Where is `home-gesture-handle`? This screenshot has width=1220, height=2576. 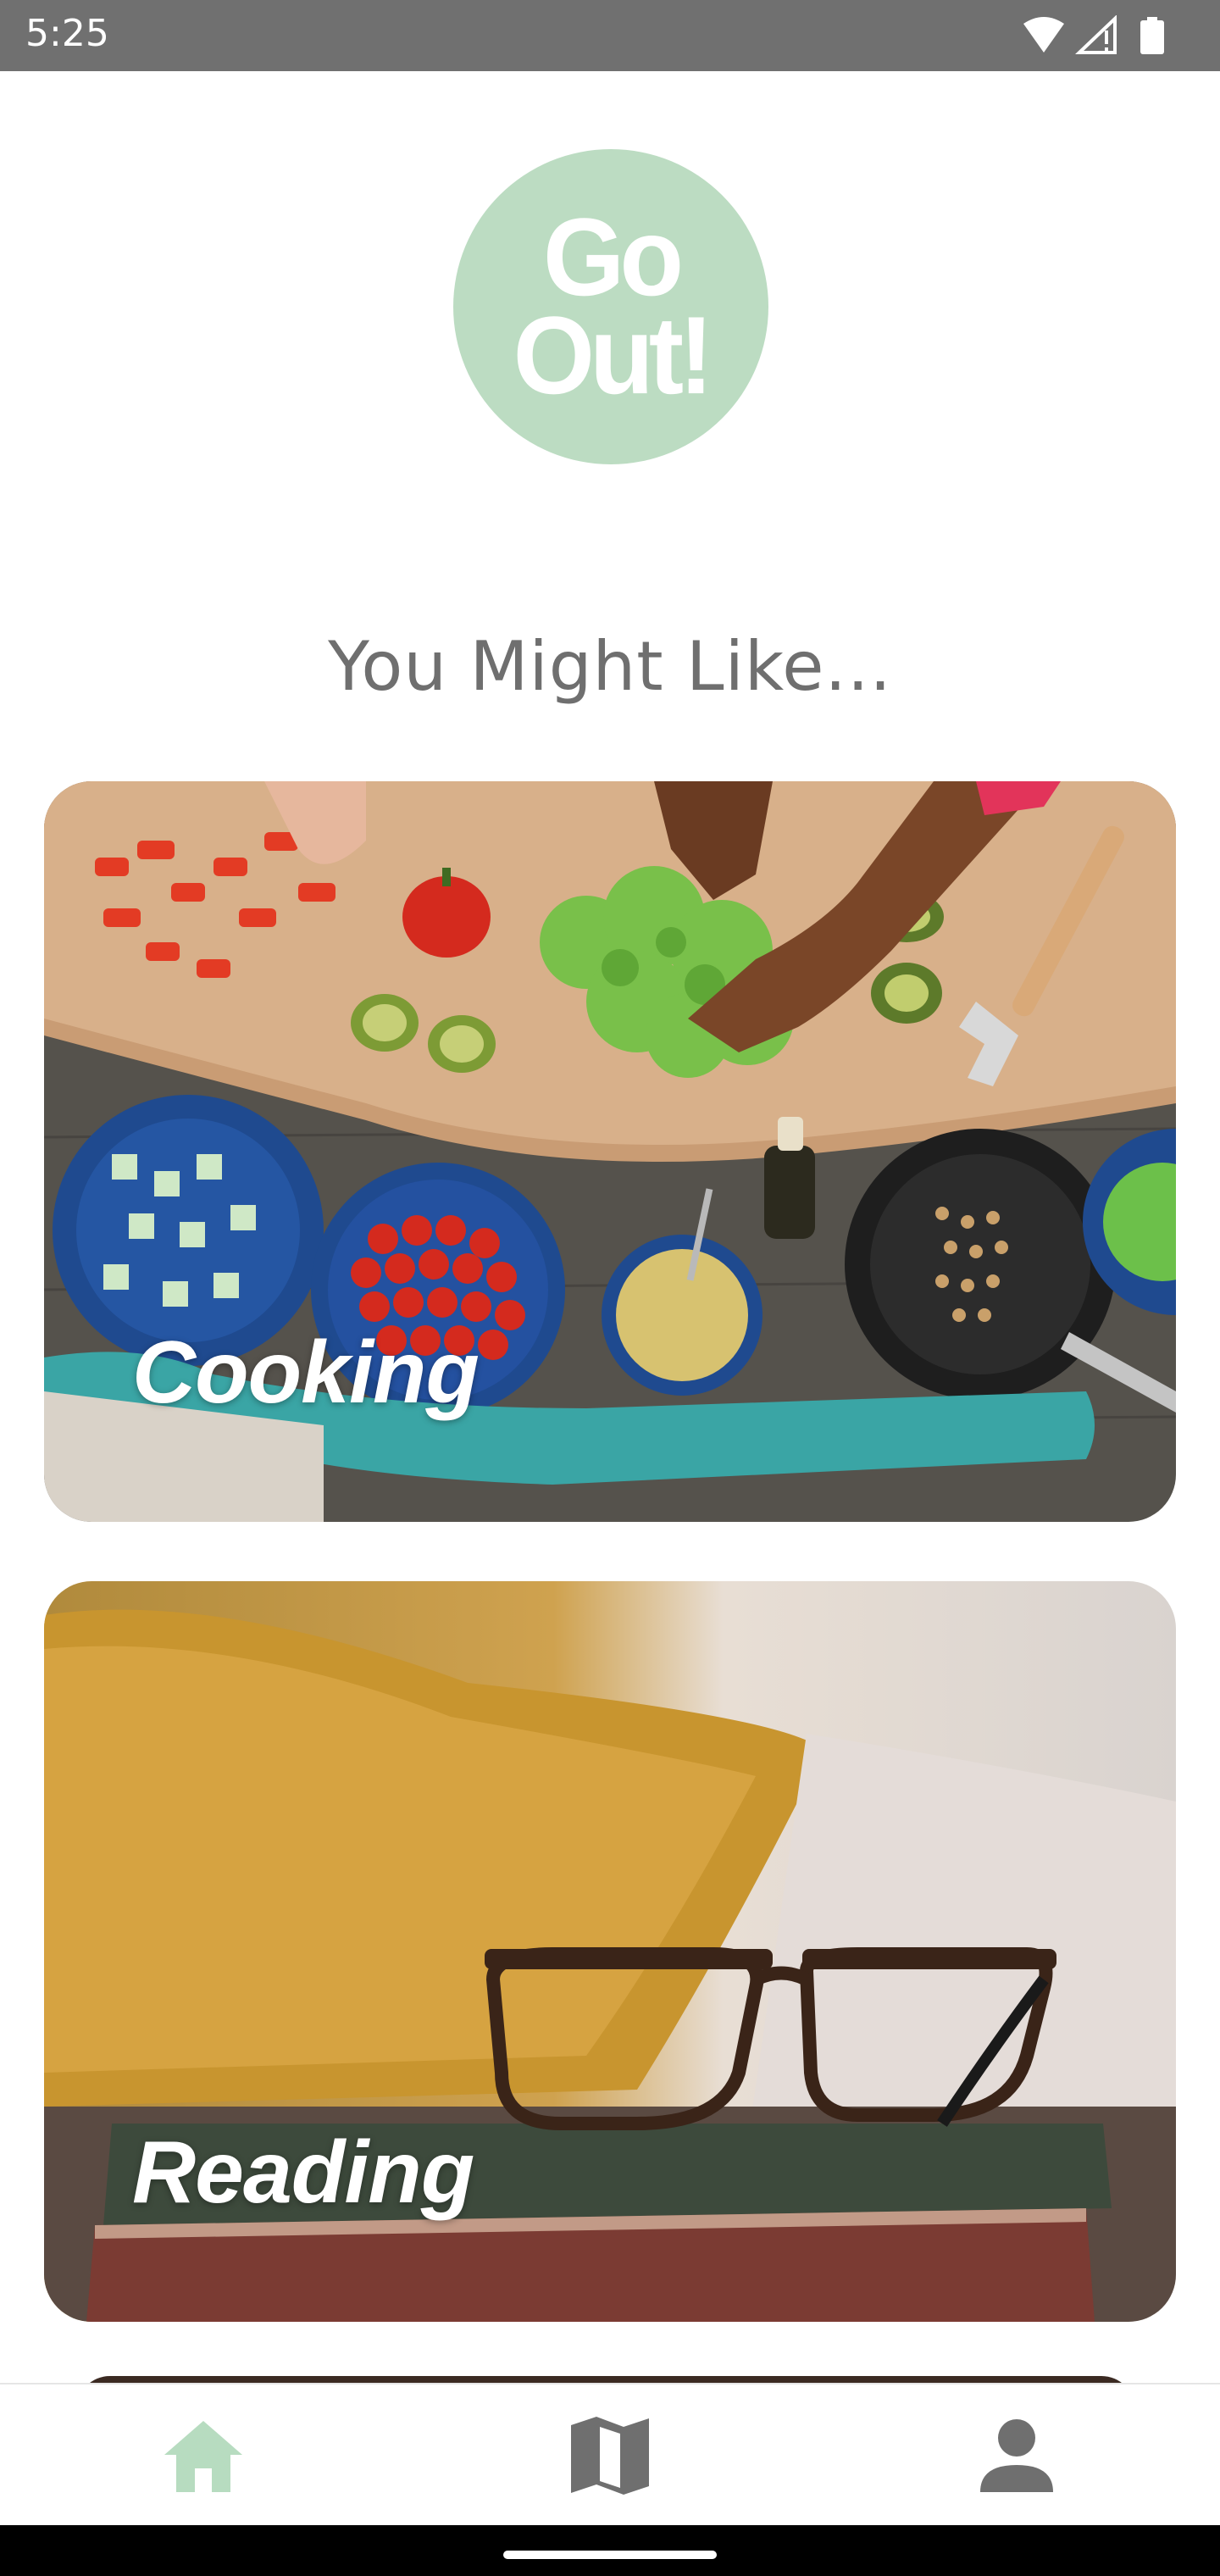
home-gesture-handle is located at coordinates (610, 2555).